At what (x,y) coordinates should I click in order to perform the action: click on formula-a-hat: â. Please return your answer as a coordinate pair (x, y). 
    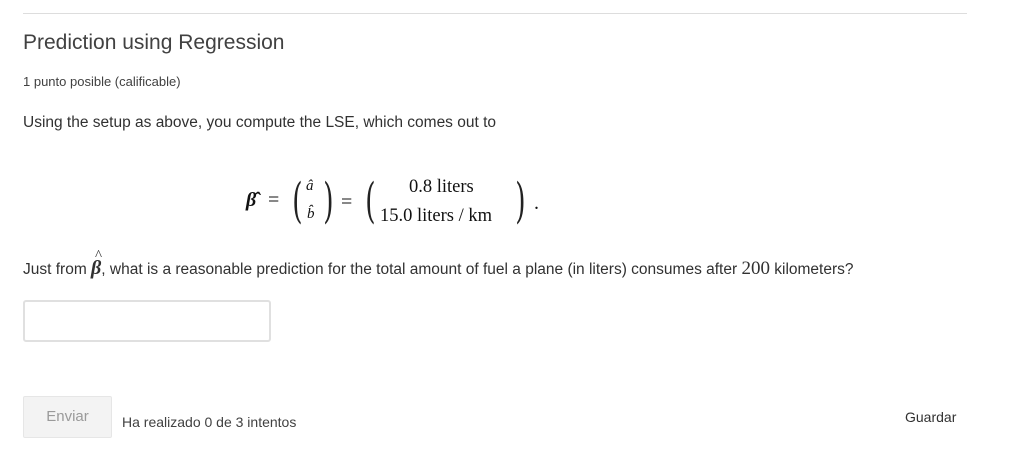
    Looking at the image, I should click on (310, 186).